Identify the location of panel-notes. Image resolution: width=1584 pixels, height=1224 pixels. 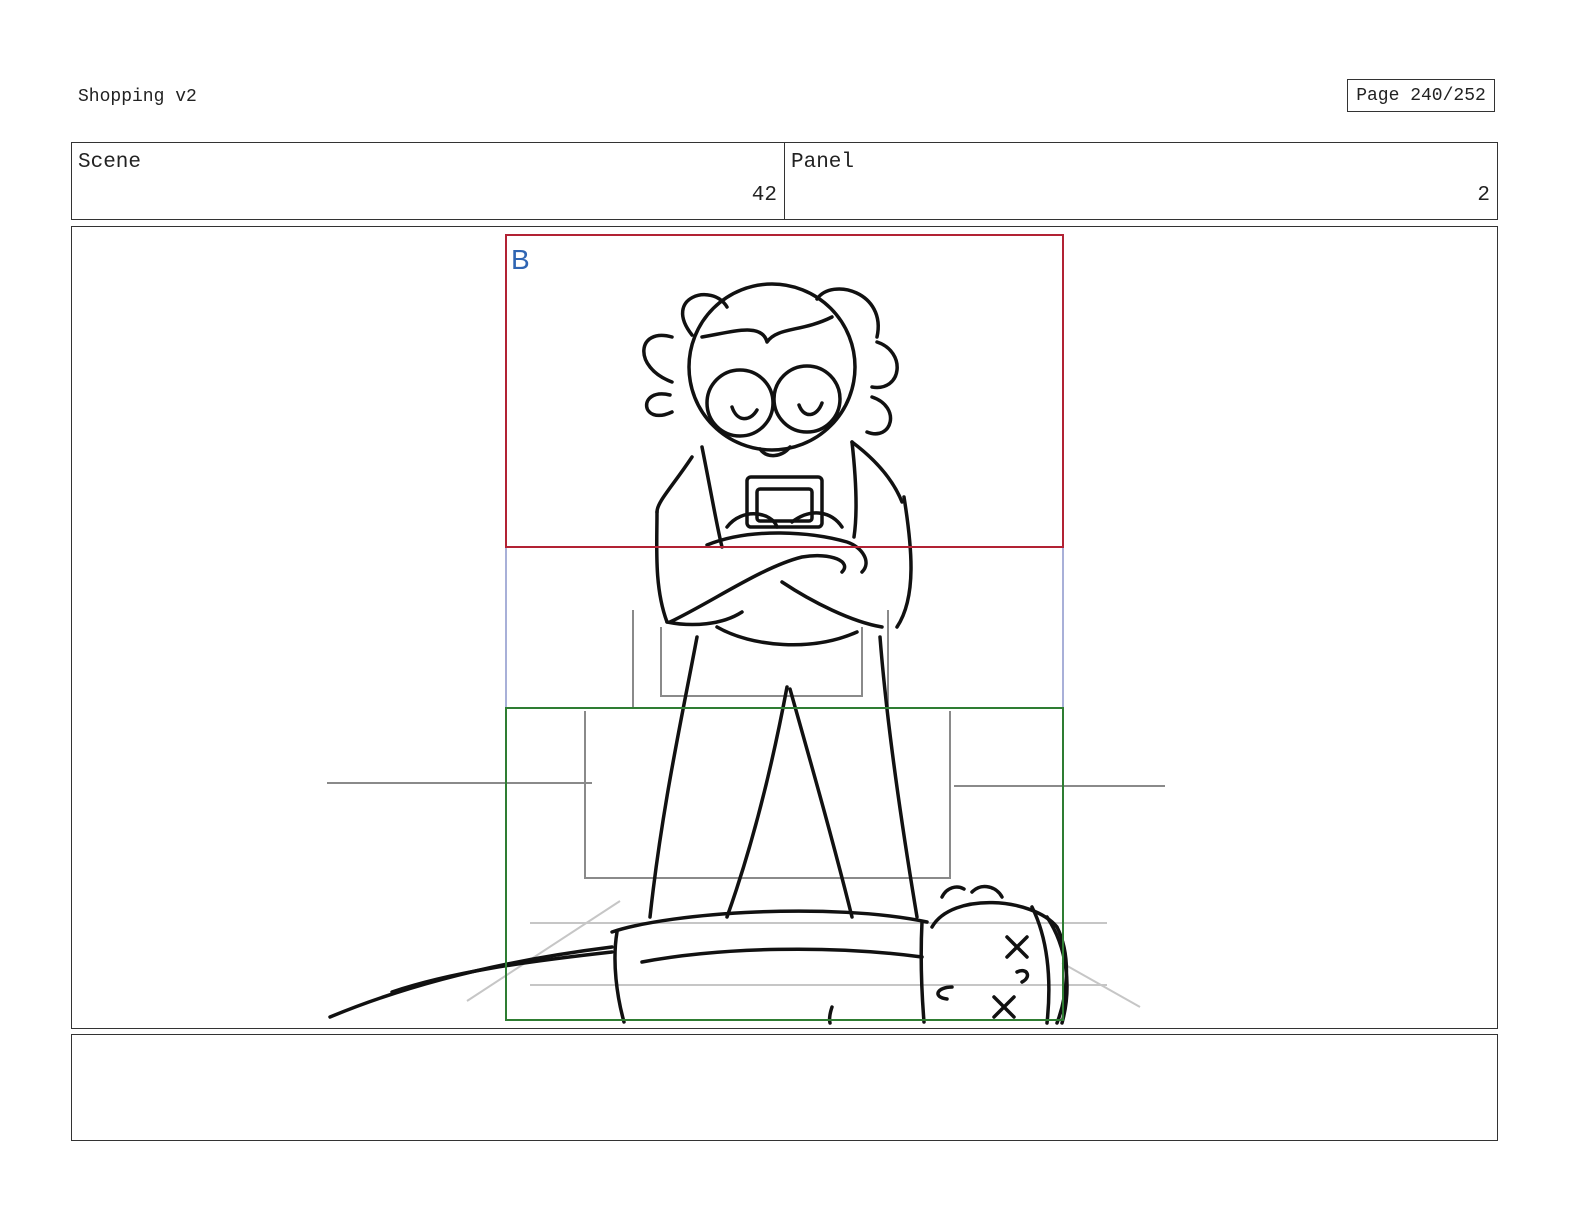
(784, 1087).